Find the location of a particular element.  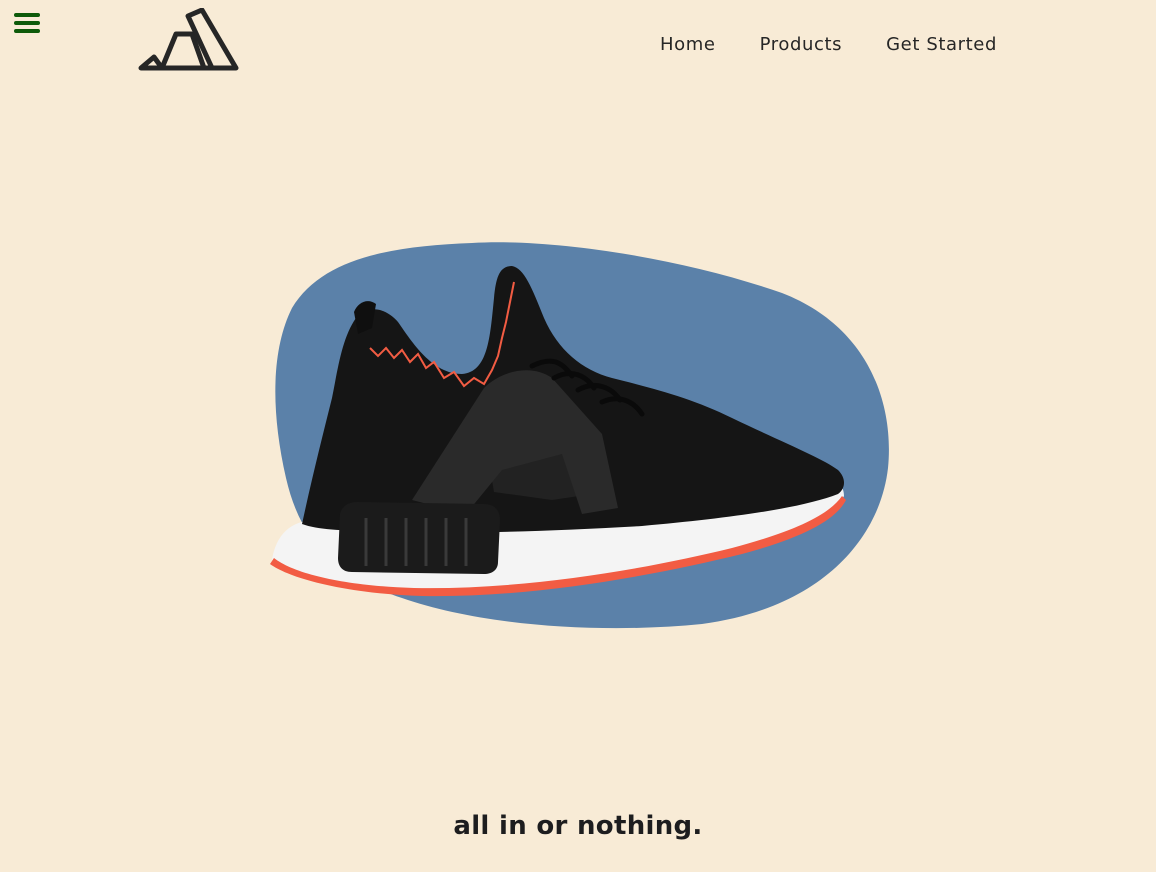

nav-products-link: Products is located at coordinates (801, 45).